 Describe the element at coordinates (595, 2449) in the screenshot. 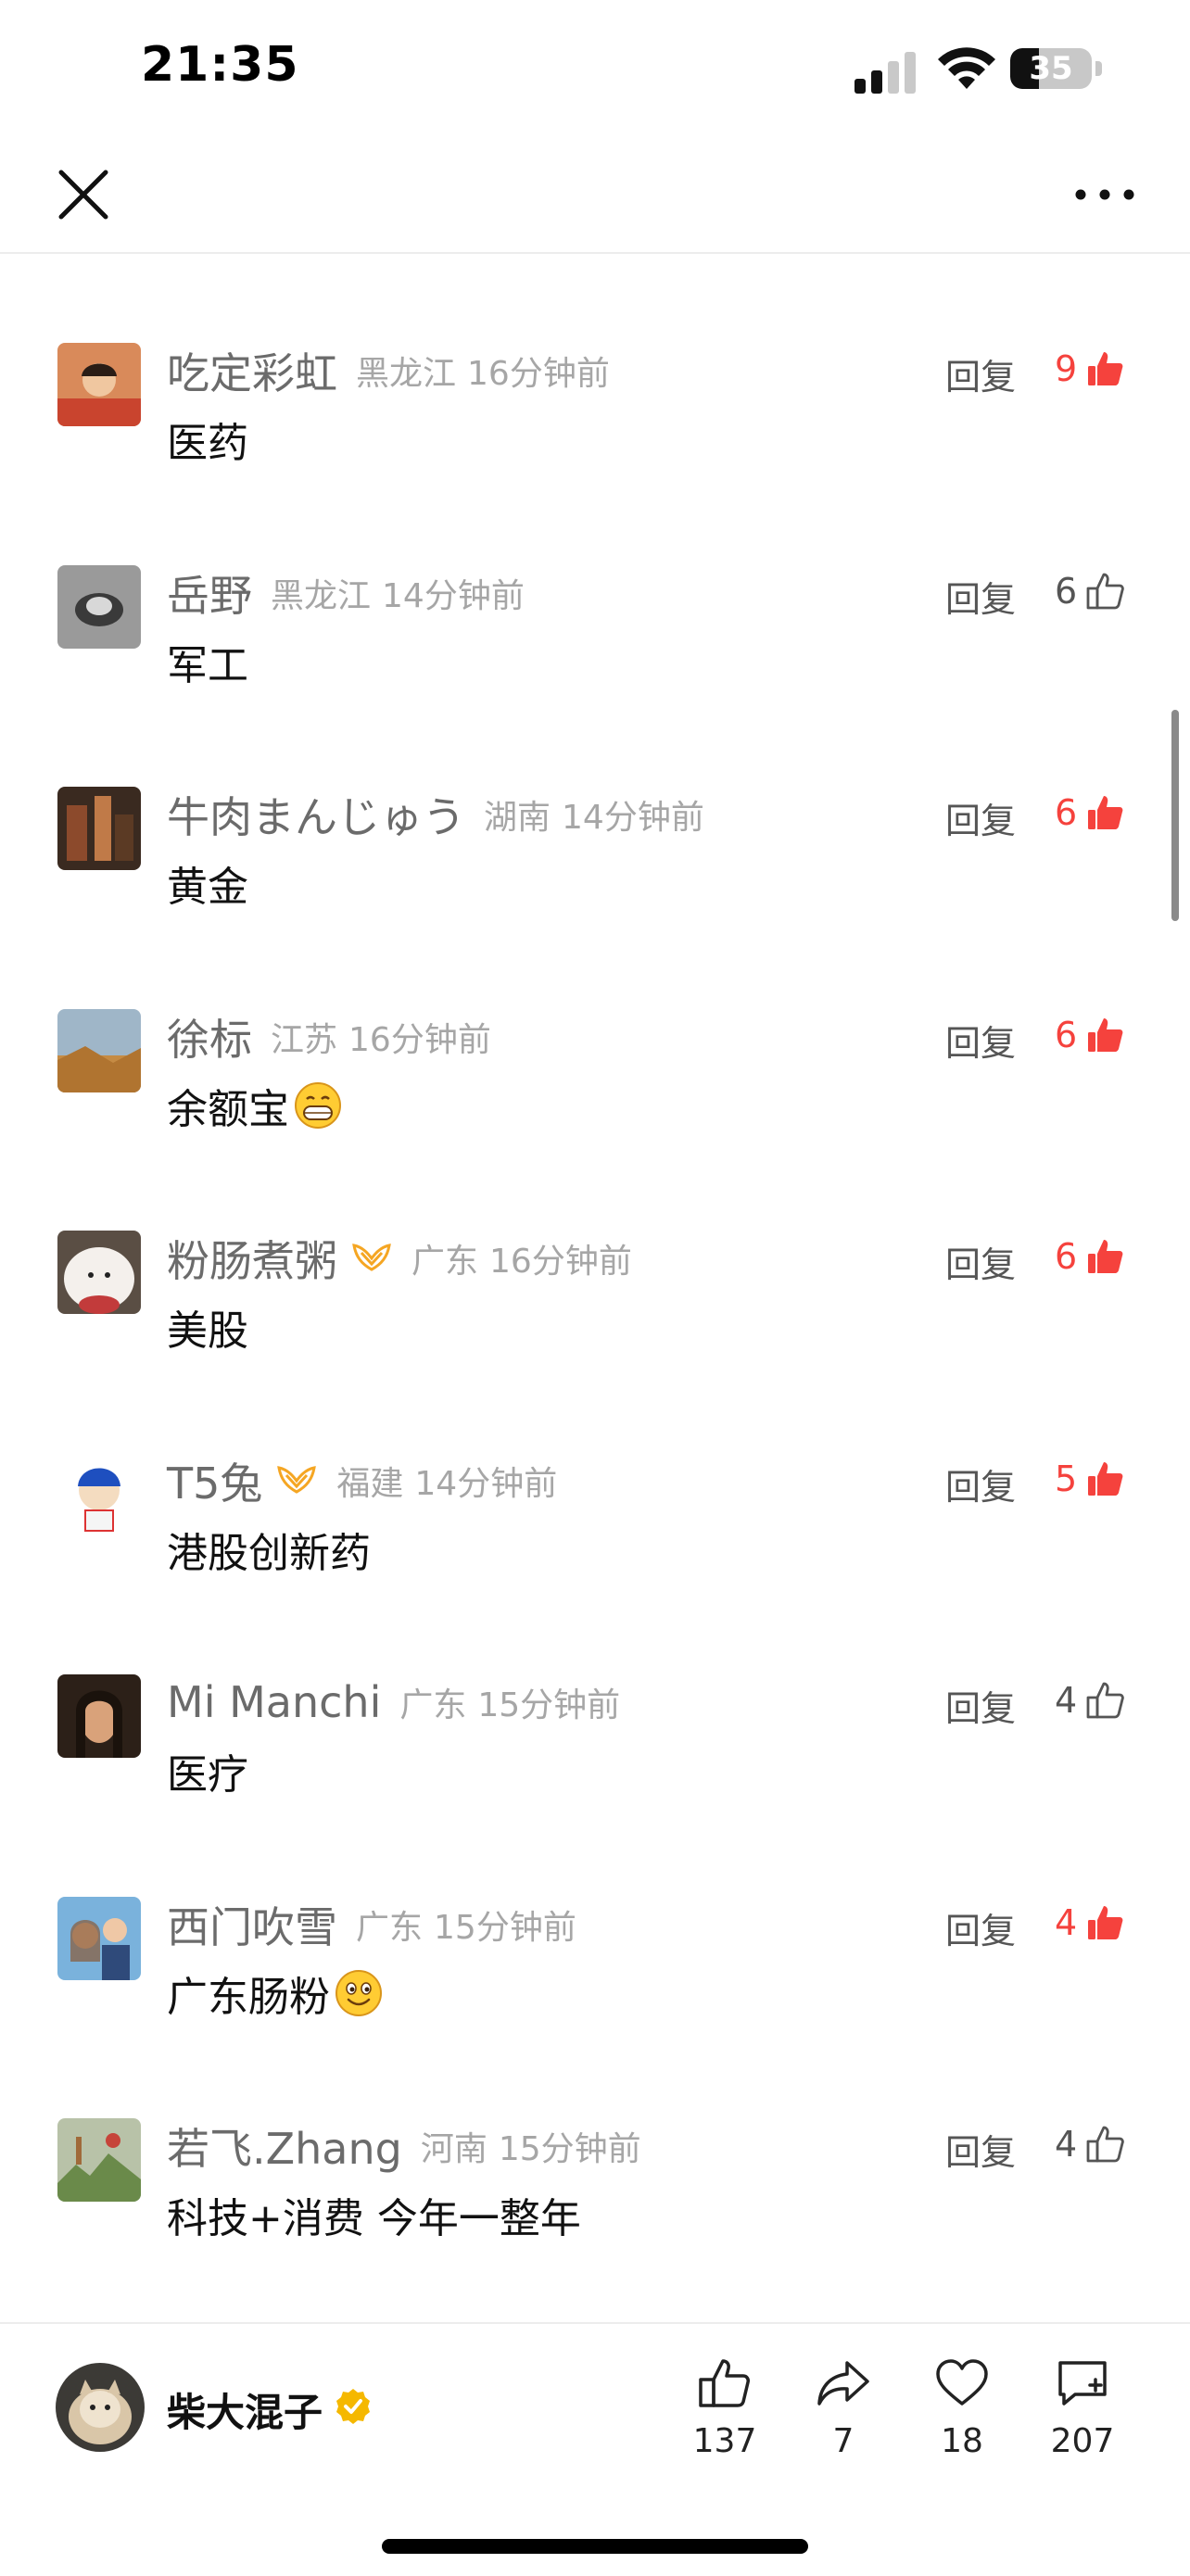

I see `bottom-bar: 柴大混子 137 7 18 207` at that location.